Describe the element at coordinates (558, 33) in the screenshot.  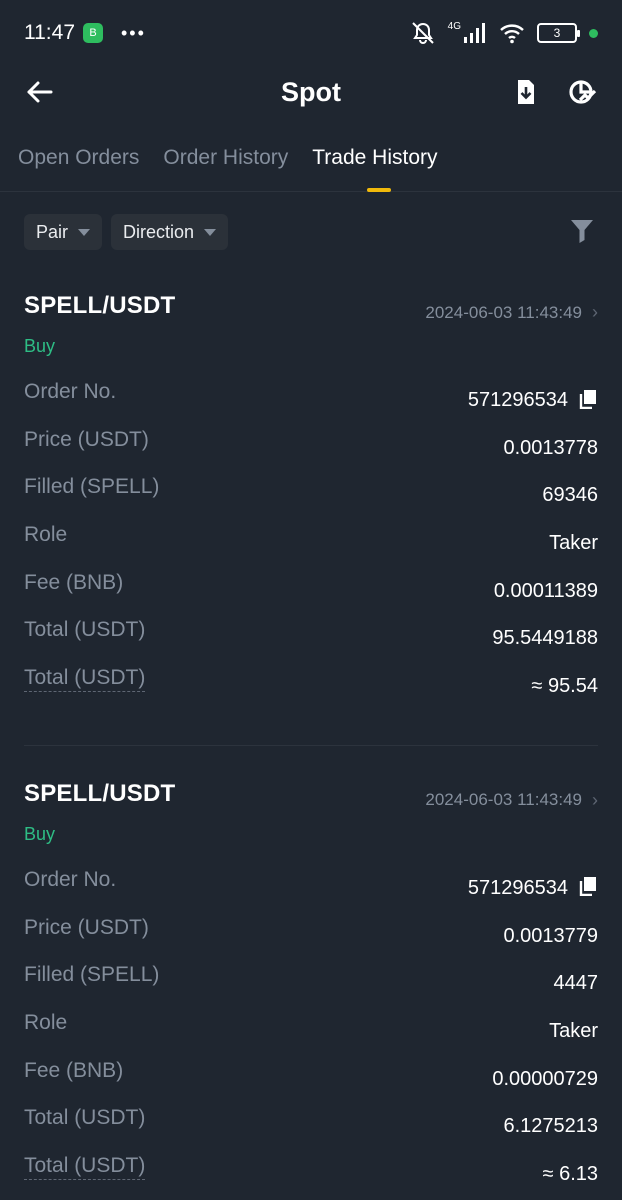
I see `battery-icon: 3` at that location.